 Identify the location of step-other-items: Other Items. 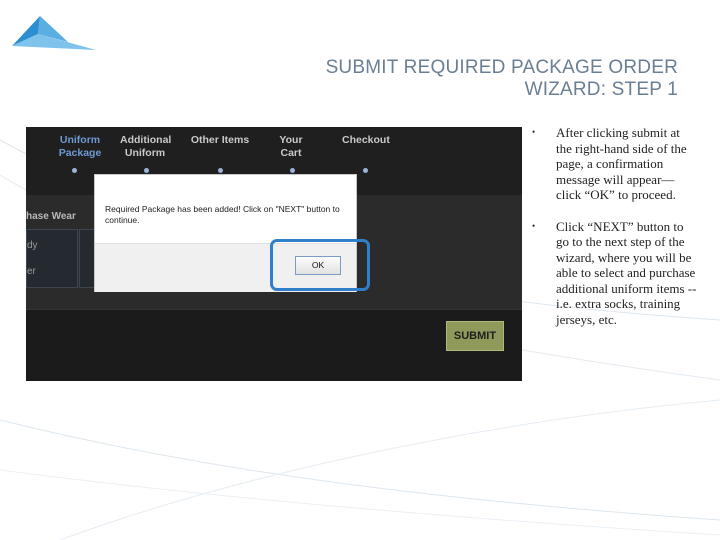
(220, 140).